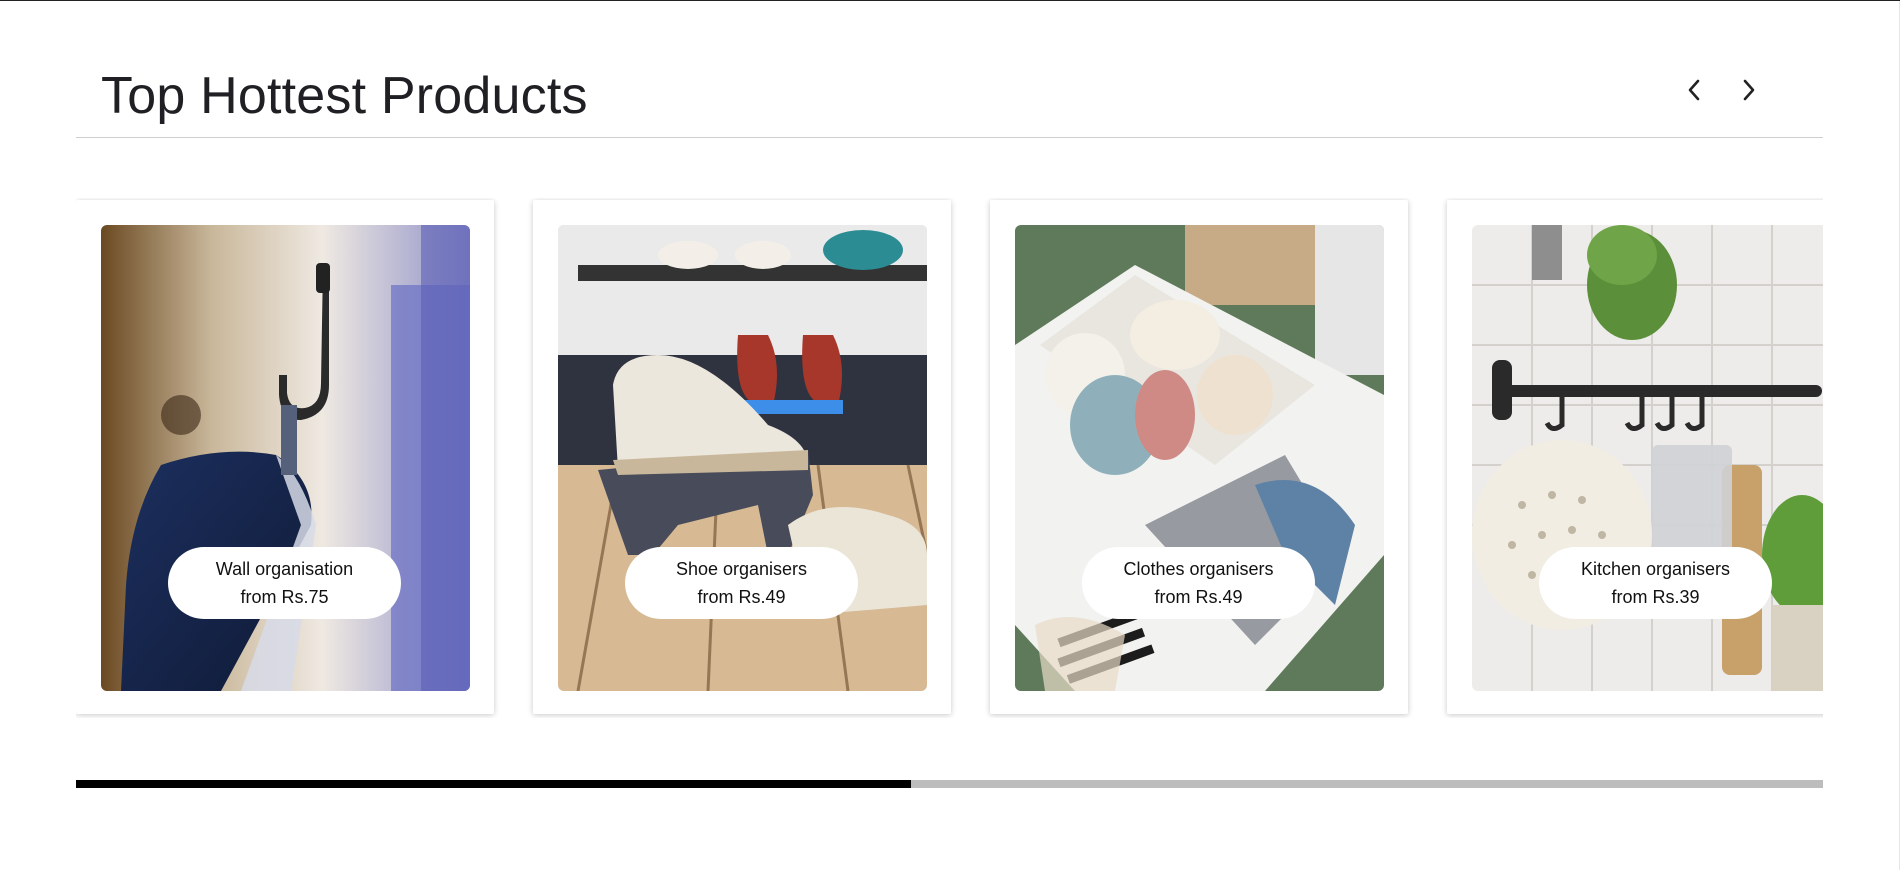 This screenshot has width=1900, height=870. I want to click on product-name: Clothes organisers, so click(1198, 569).